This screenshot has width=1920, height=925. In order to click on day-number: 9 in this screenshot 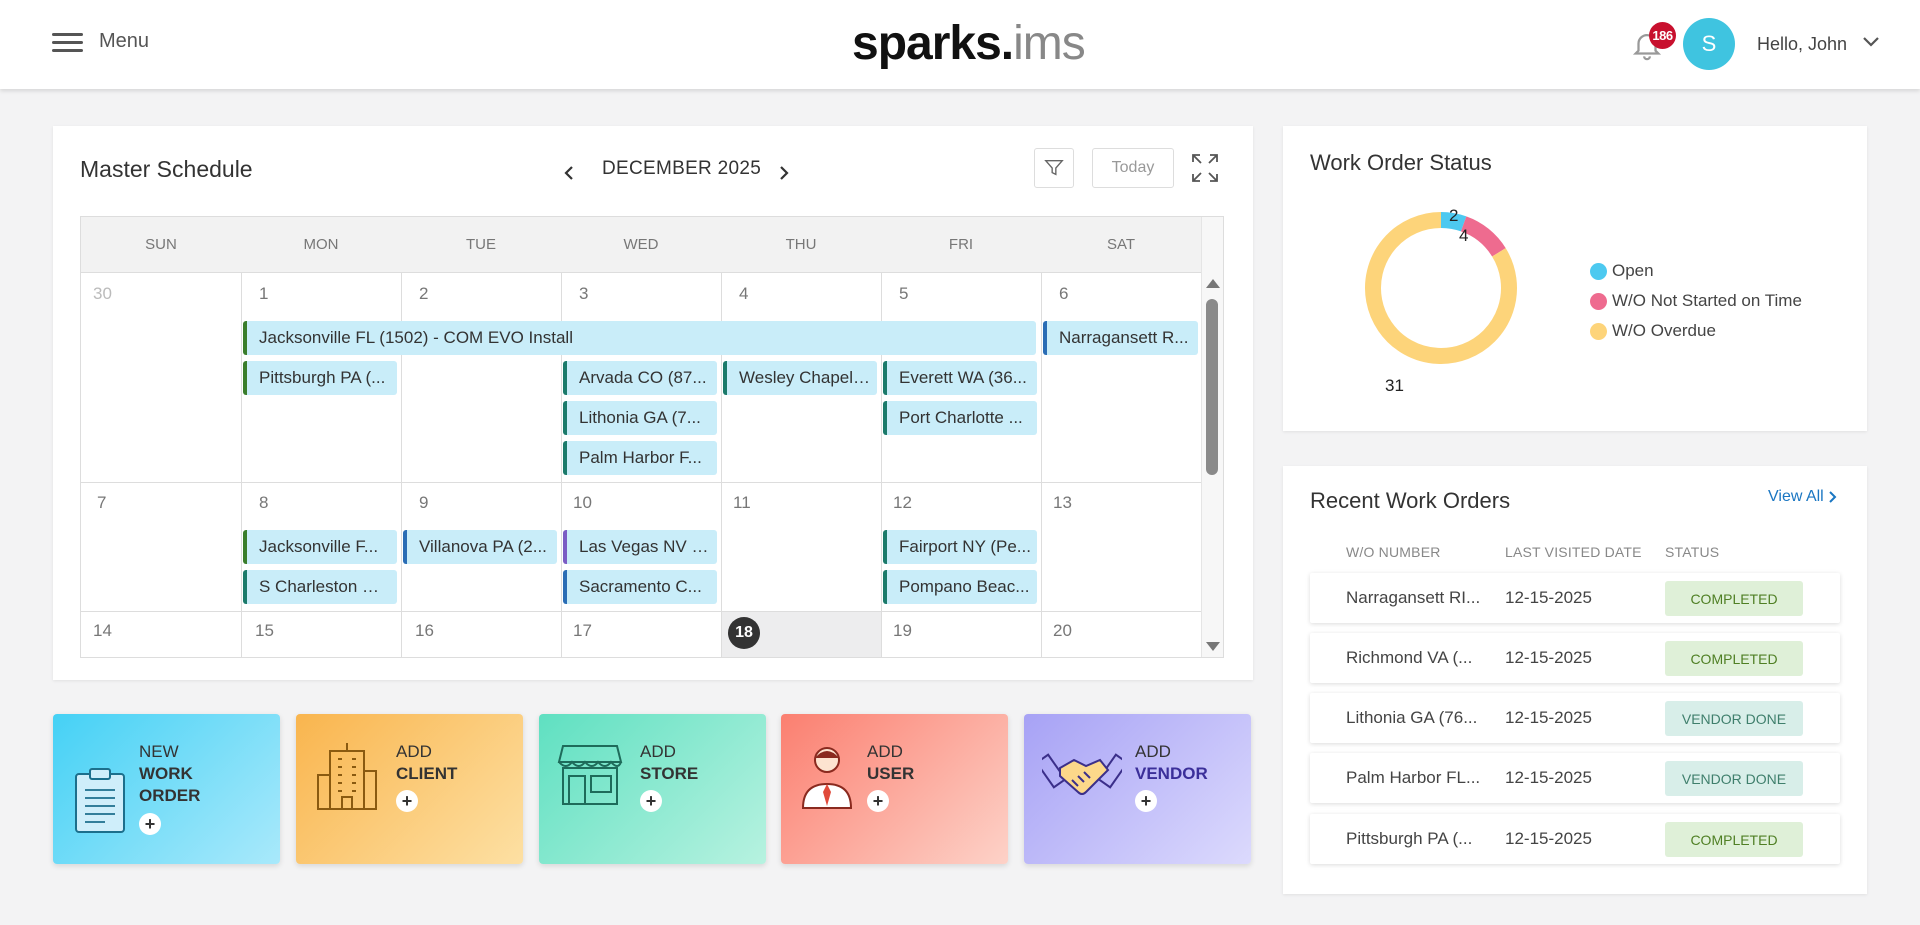, I will do `click(423, 503)`.